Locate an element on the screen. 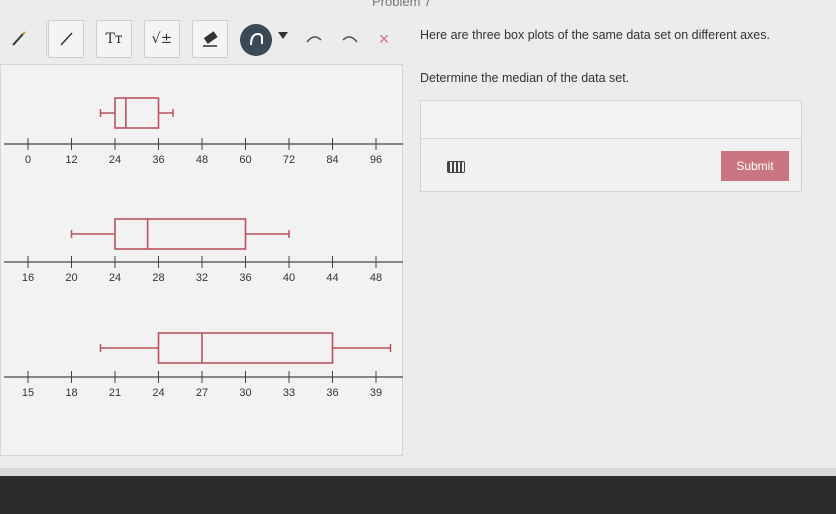  tick-label: 40 is located at coordinates (289, 278).